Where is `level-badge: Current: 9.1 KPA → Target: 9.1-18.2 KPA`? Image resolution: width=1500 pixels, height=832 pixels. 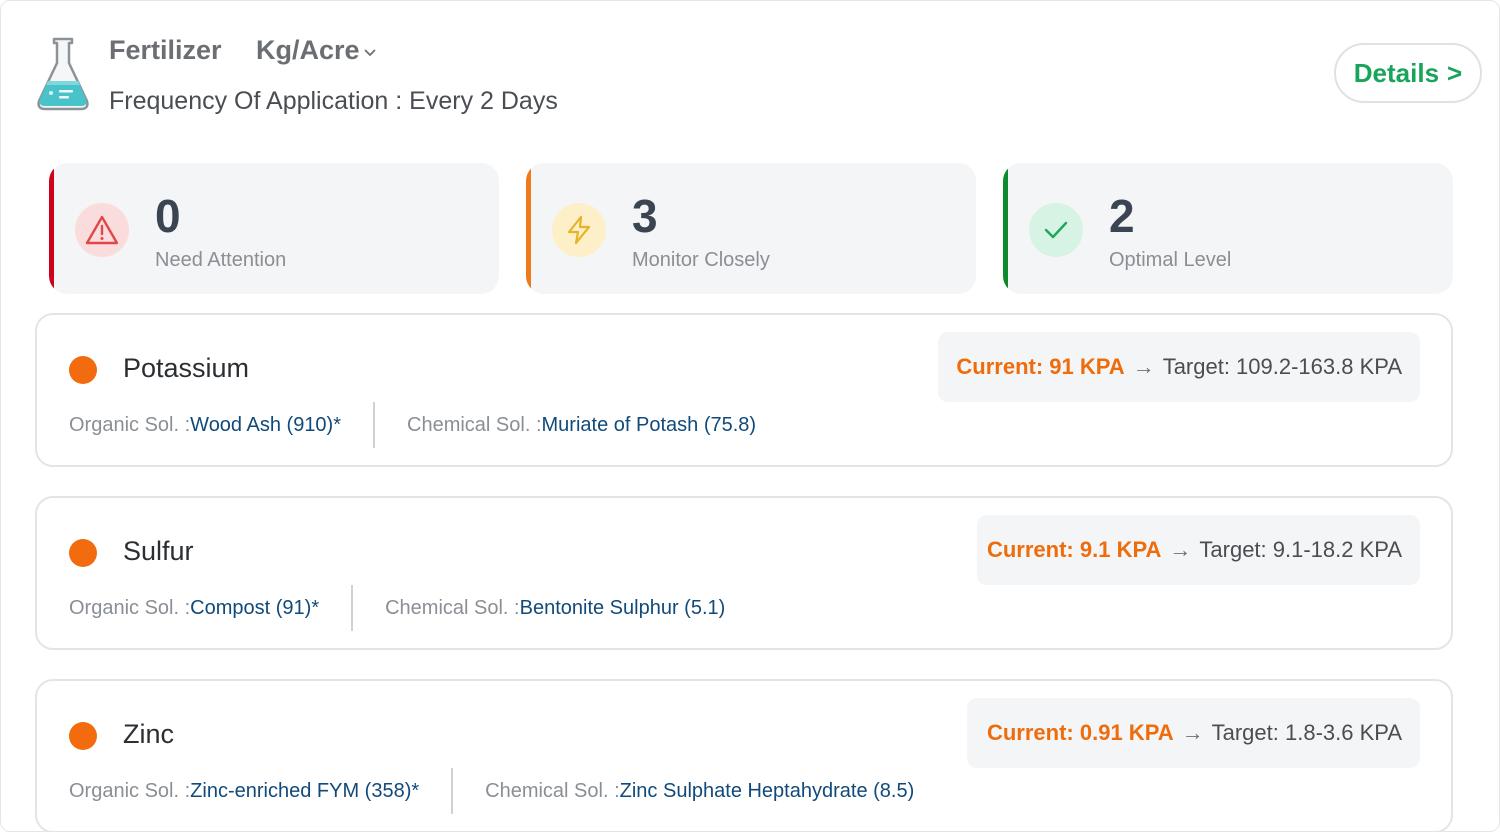 level-badge: Current: 9.1 KPA → Target: 9.1-18.2 KPA is located at coordinates (1198, 550).